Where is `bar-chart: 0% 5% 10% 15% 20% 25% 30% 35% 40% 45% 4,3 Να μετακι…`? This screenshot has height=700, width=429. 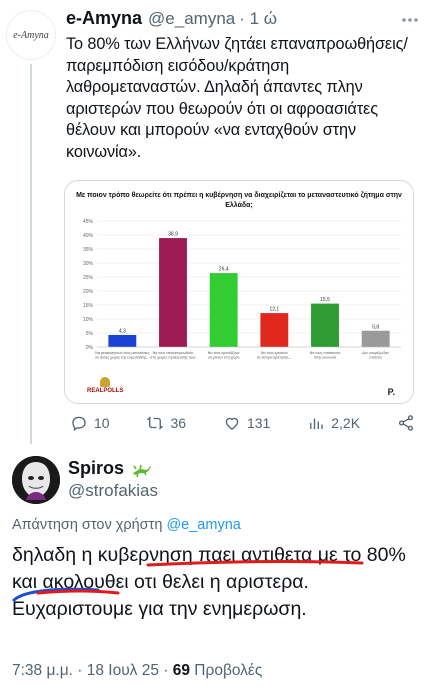 bar-chart: 0% 5% 10% 15% 20% 25% 30% 35% 40% 45% 4,3 Να μετακι… is located at coordinates (242, 289).